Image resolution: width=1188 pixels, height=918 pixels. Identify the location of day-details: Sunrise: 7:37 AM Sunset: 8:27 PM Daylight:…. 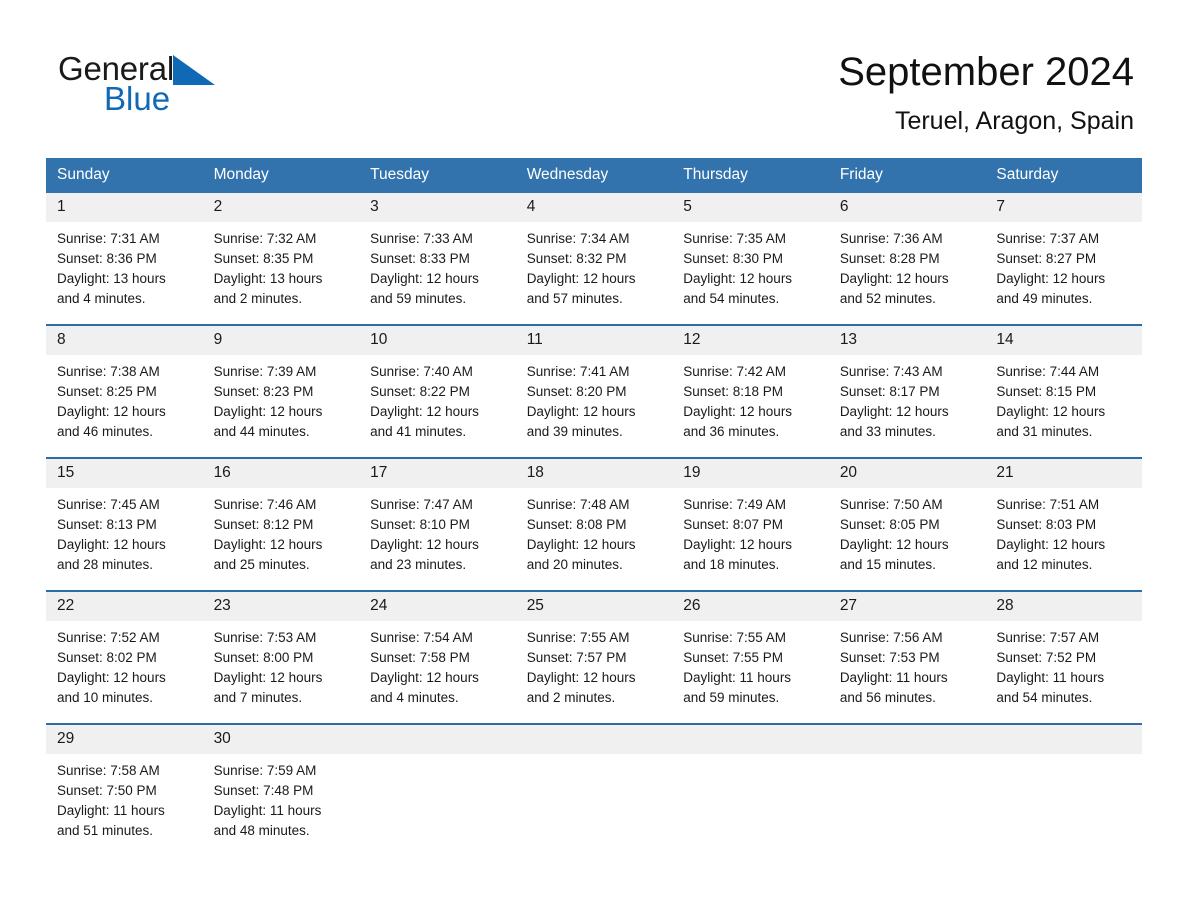
(1063, 270).